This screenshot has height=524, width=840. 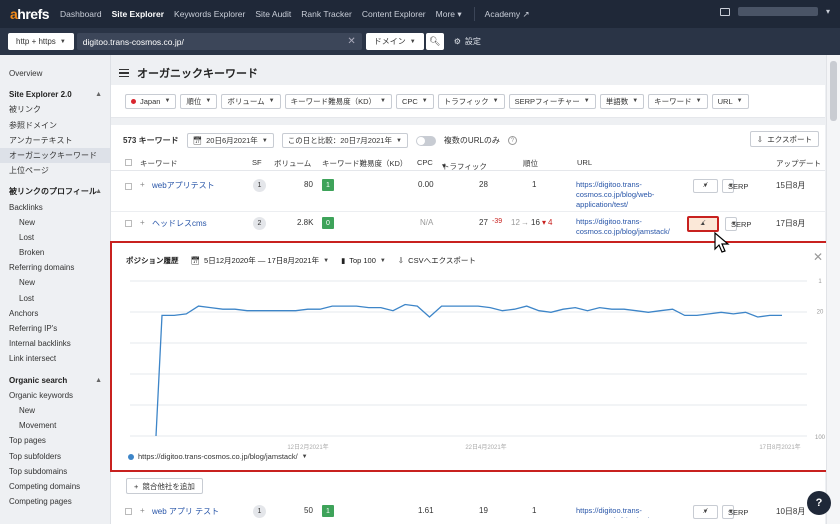 I want to click on sidebar-item-organic-keywords: Organic keywords, so click(x=55, y=395).